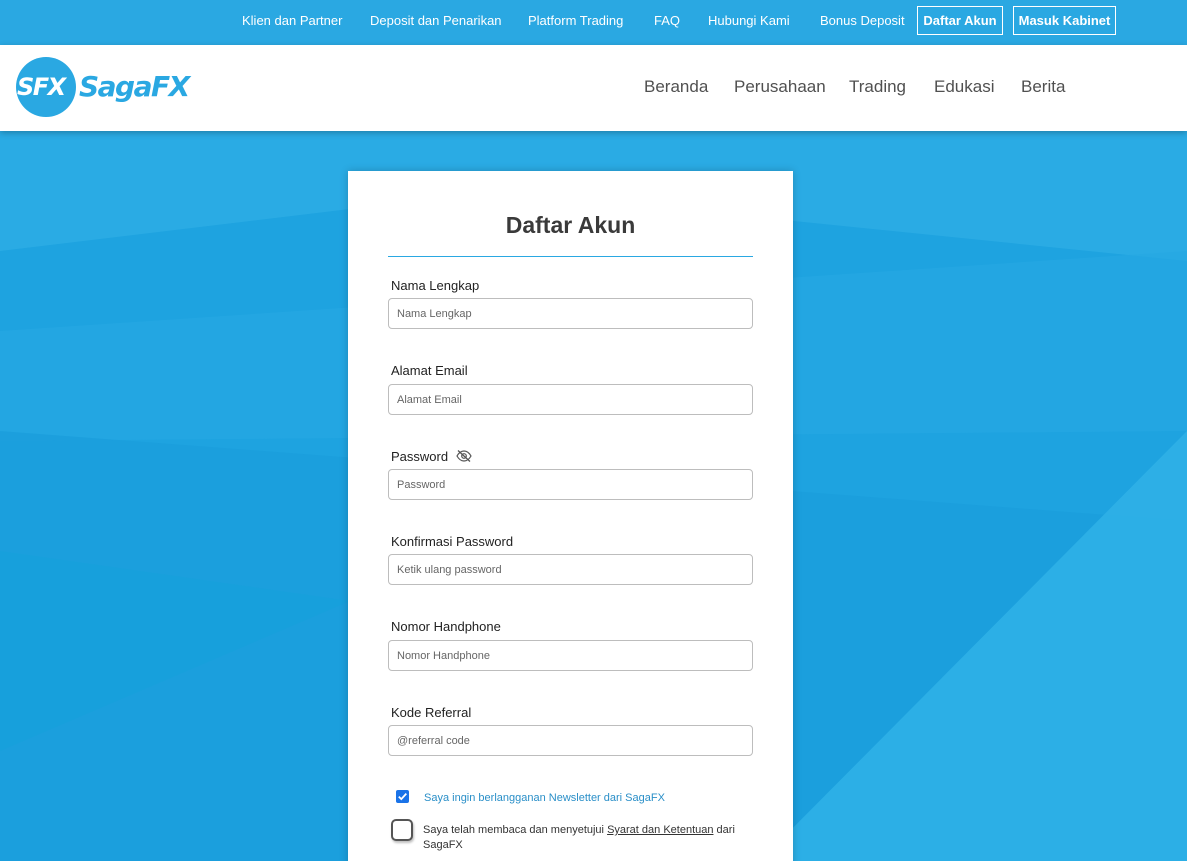 The height and width of the screenshot is (861, 1187). What do you see at coordinates (429, 370) in the screenshot?
I see `email-label: Alamat Email` at bounding box center [429, 370].